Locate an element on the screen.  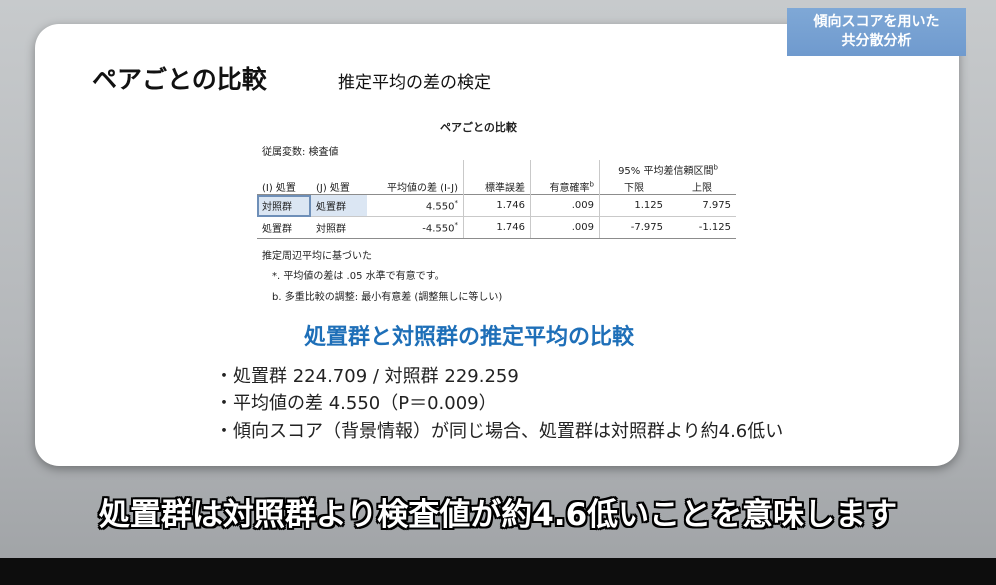
footnote-based-on: 推定周辺平均に基づいた is located at coordinates (317, 256).